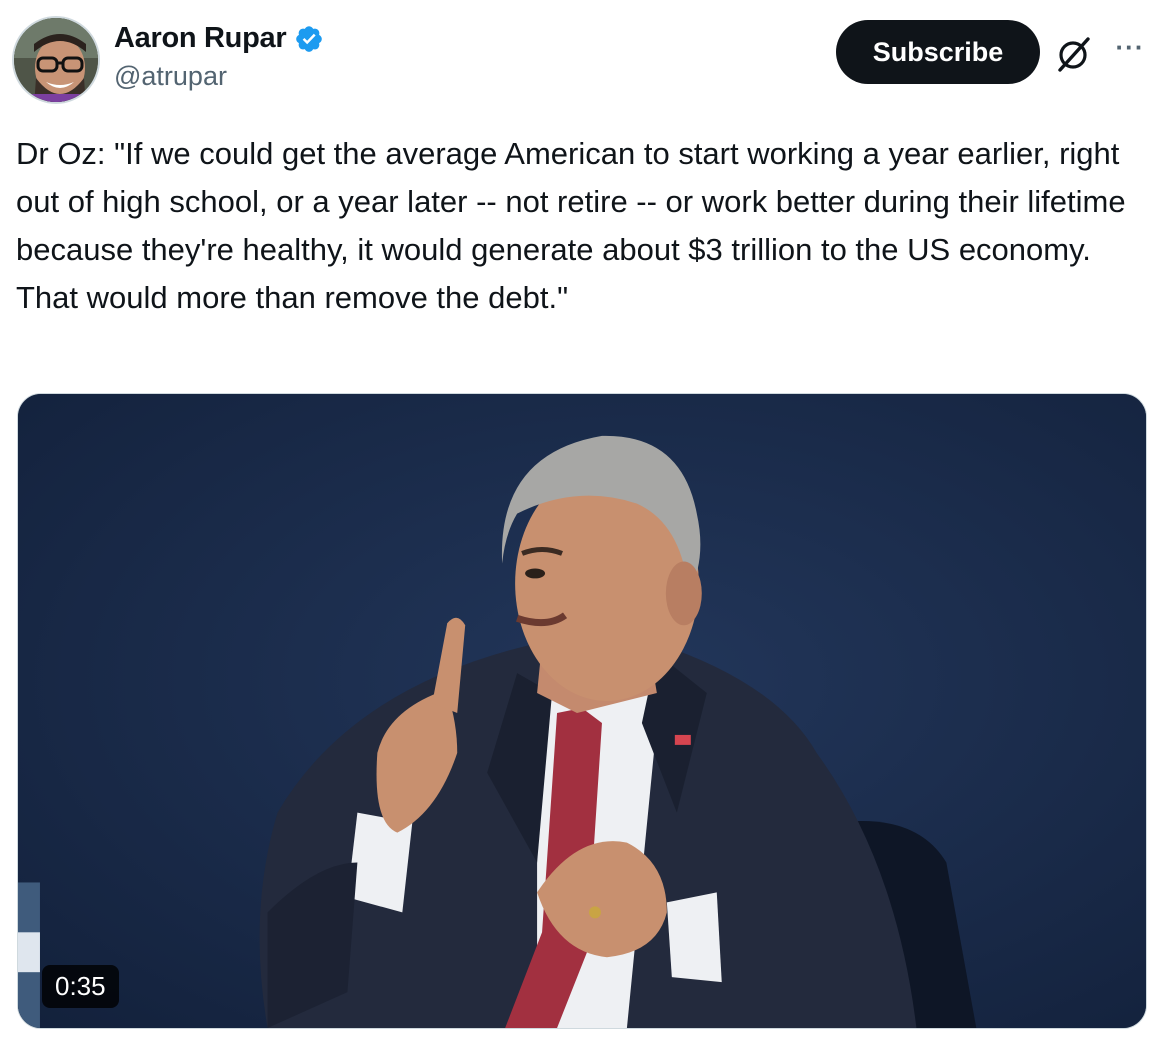 This screenshot has width=1162, height=1062. Describe the element at coordinates (1074, 54) in the screenshot. I see `grok-icon` at that location.